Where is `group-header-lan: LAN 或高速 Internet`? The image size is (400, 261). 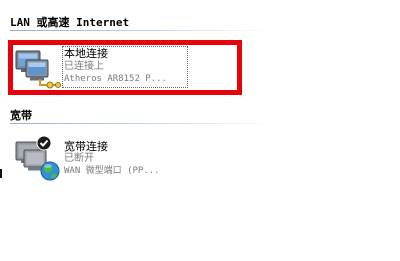 group-header-lan: LAN 或高速 Internet is located at coordinates (70, 22).